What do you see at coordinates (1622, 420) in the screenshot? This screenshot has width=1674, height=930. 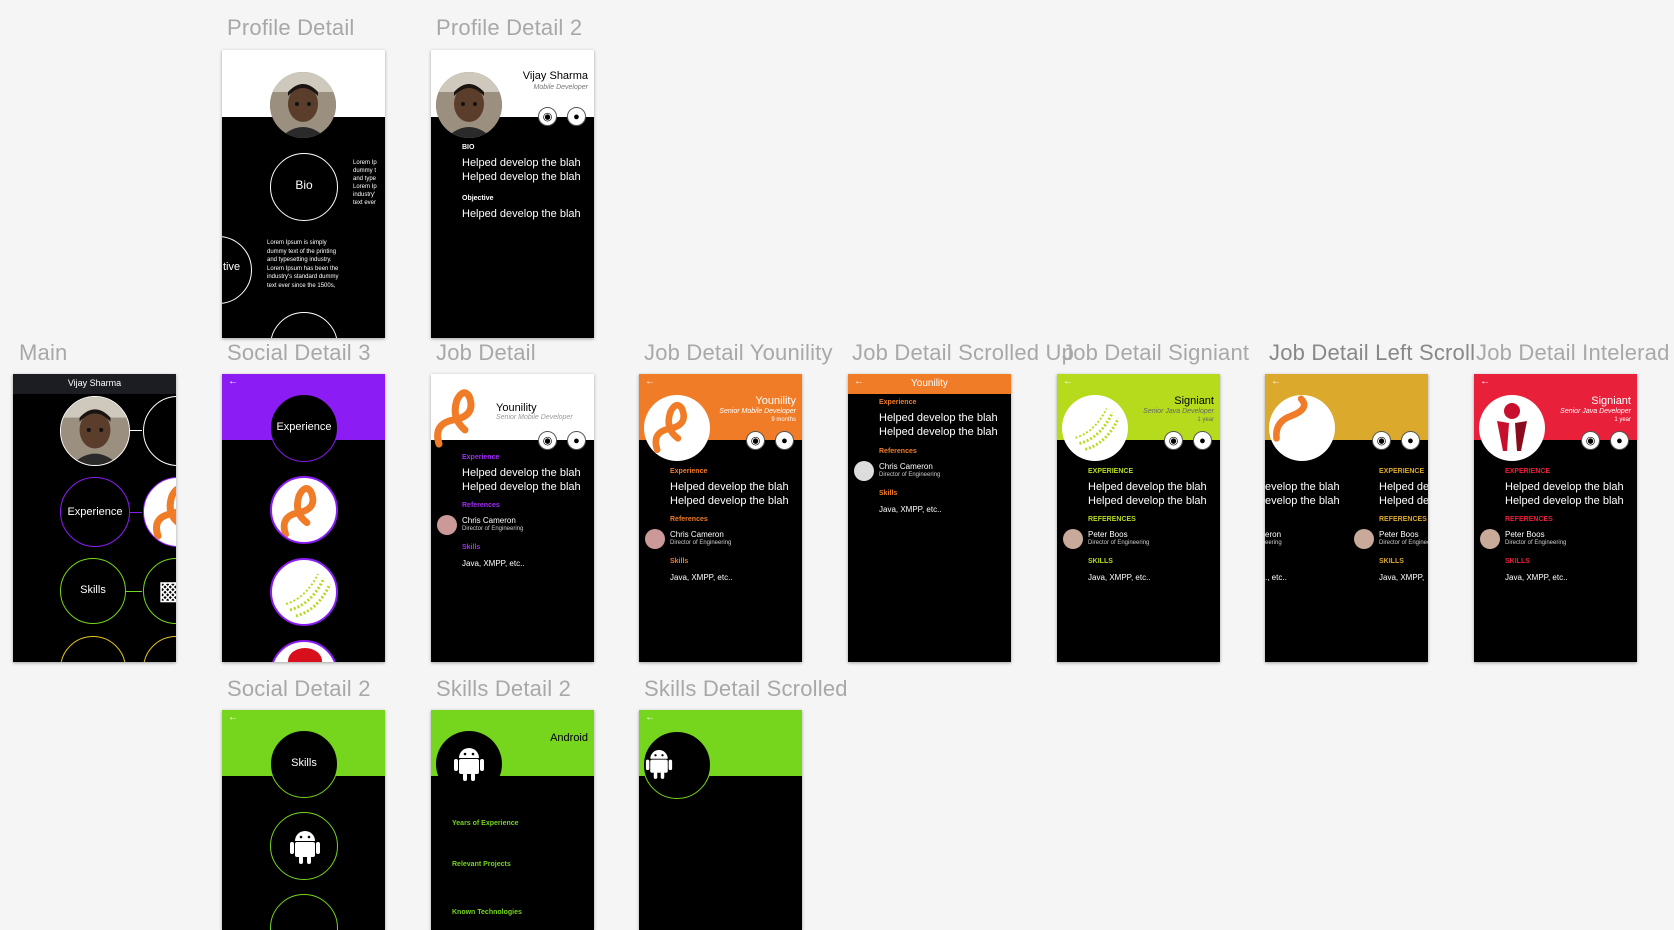 I see `job-duration: 1 year` at bounding box center [1622, 420].